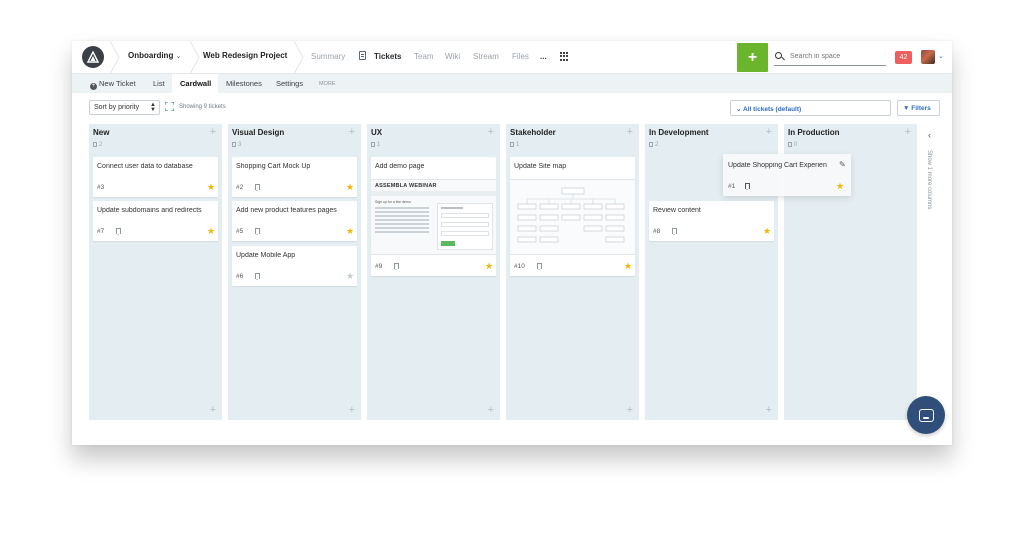  Describe the element at coordinates (159, 83) in the screenshot. I see `tab-list: List` at that location.